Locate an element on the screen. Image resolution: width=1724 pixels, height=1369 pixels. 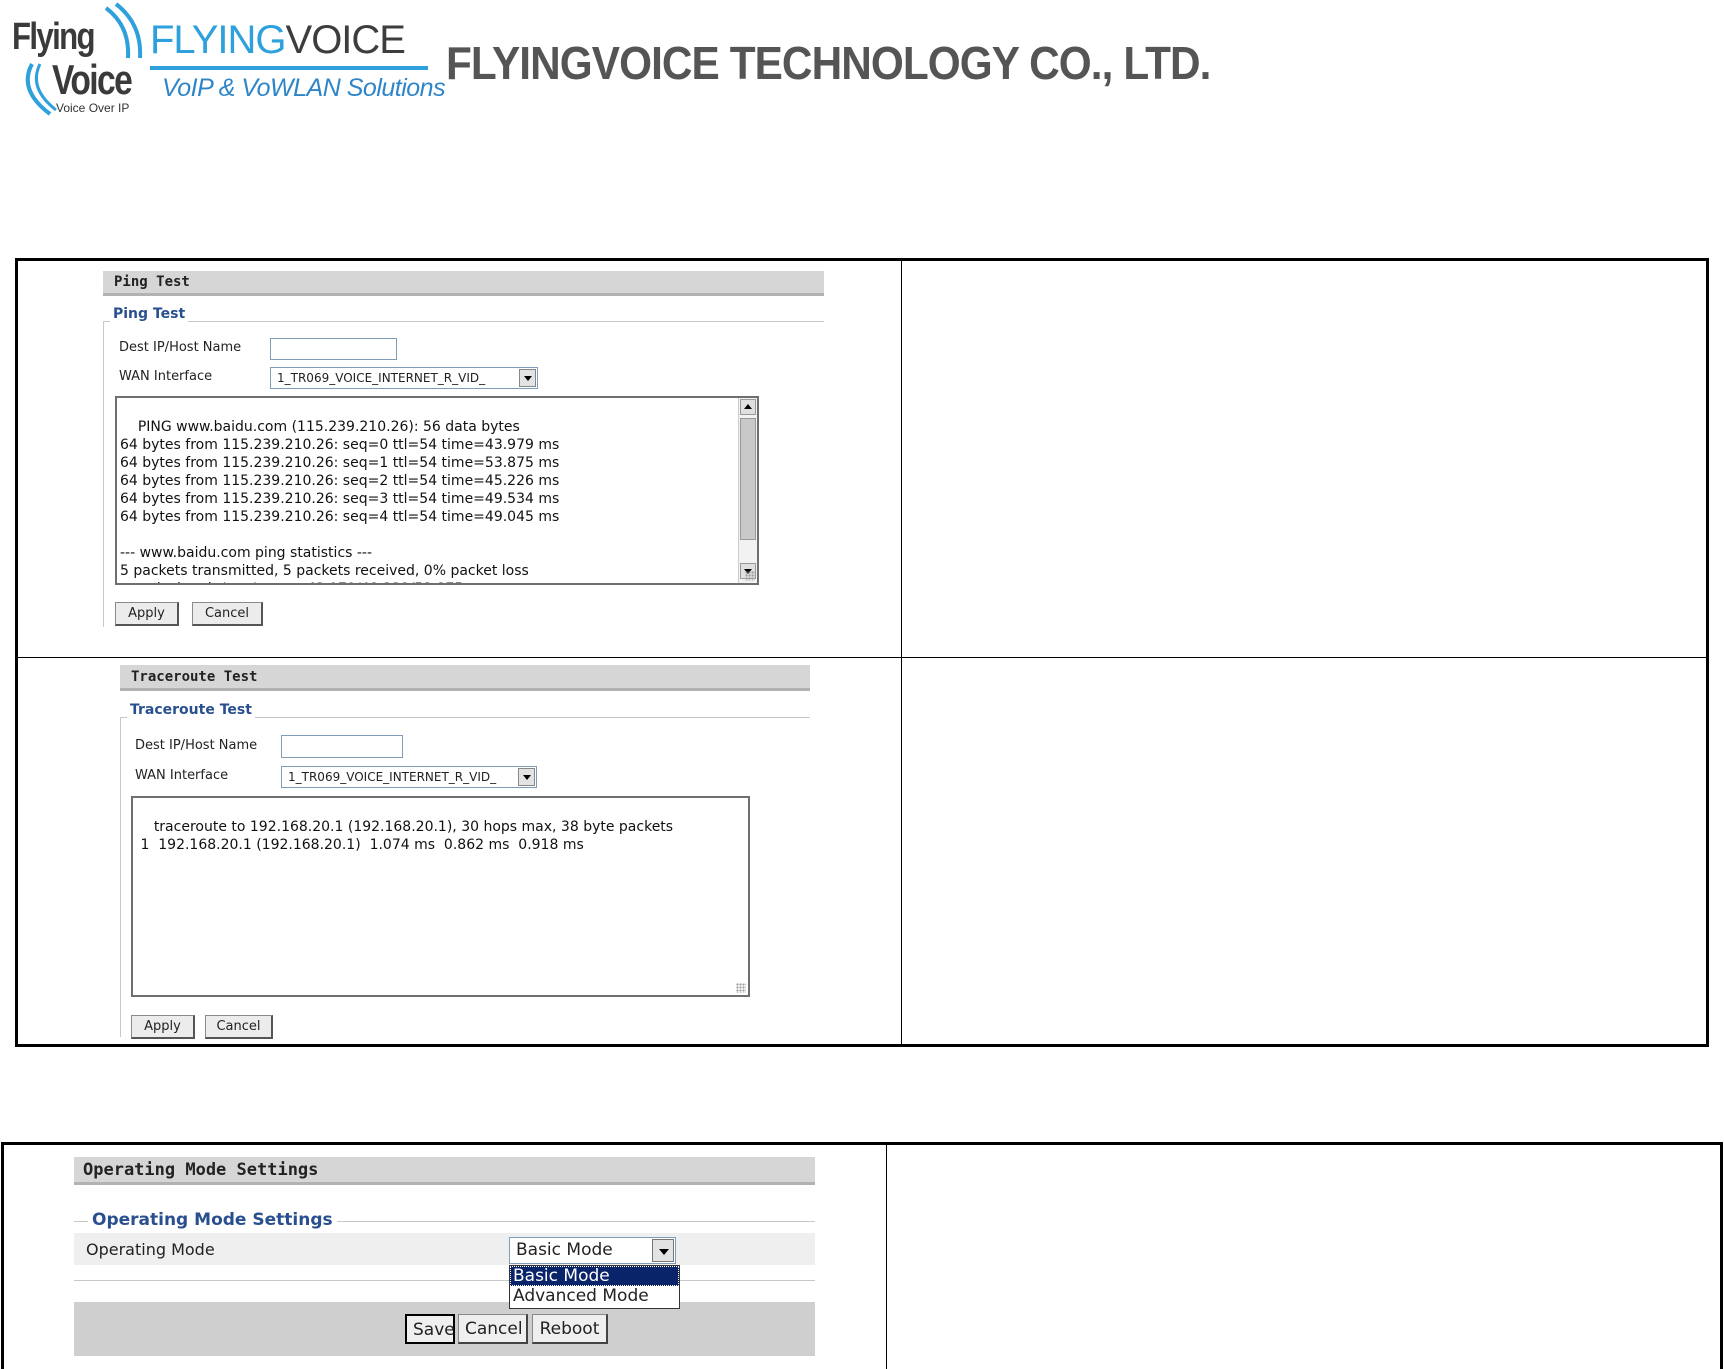
scroll-thumb is located at coordinates (748, 479).